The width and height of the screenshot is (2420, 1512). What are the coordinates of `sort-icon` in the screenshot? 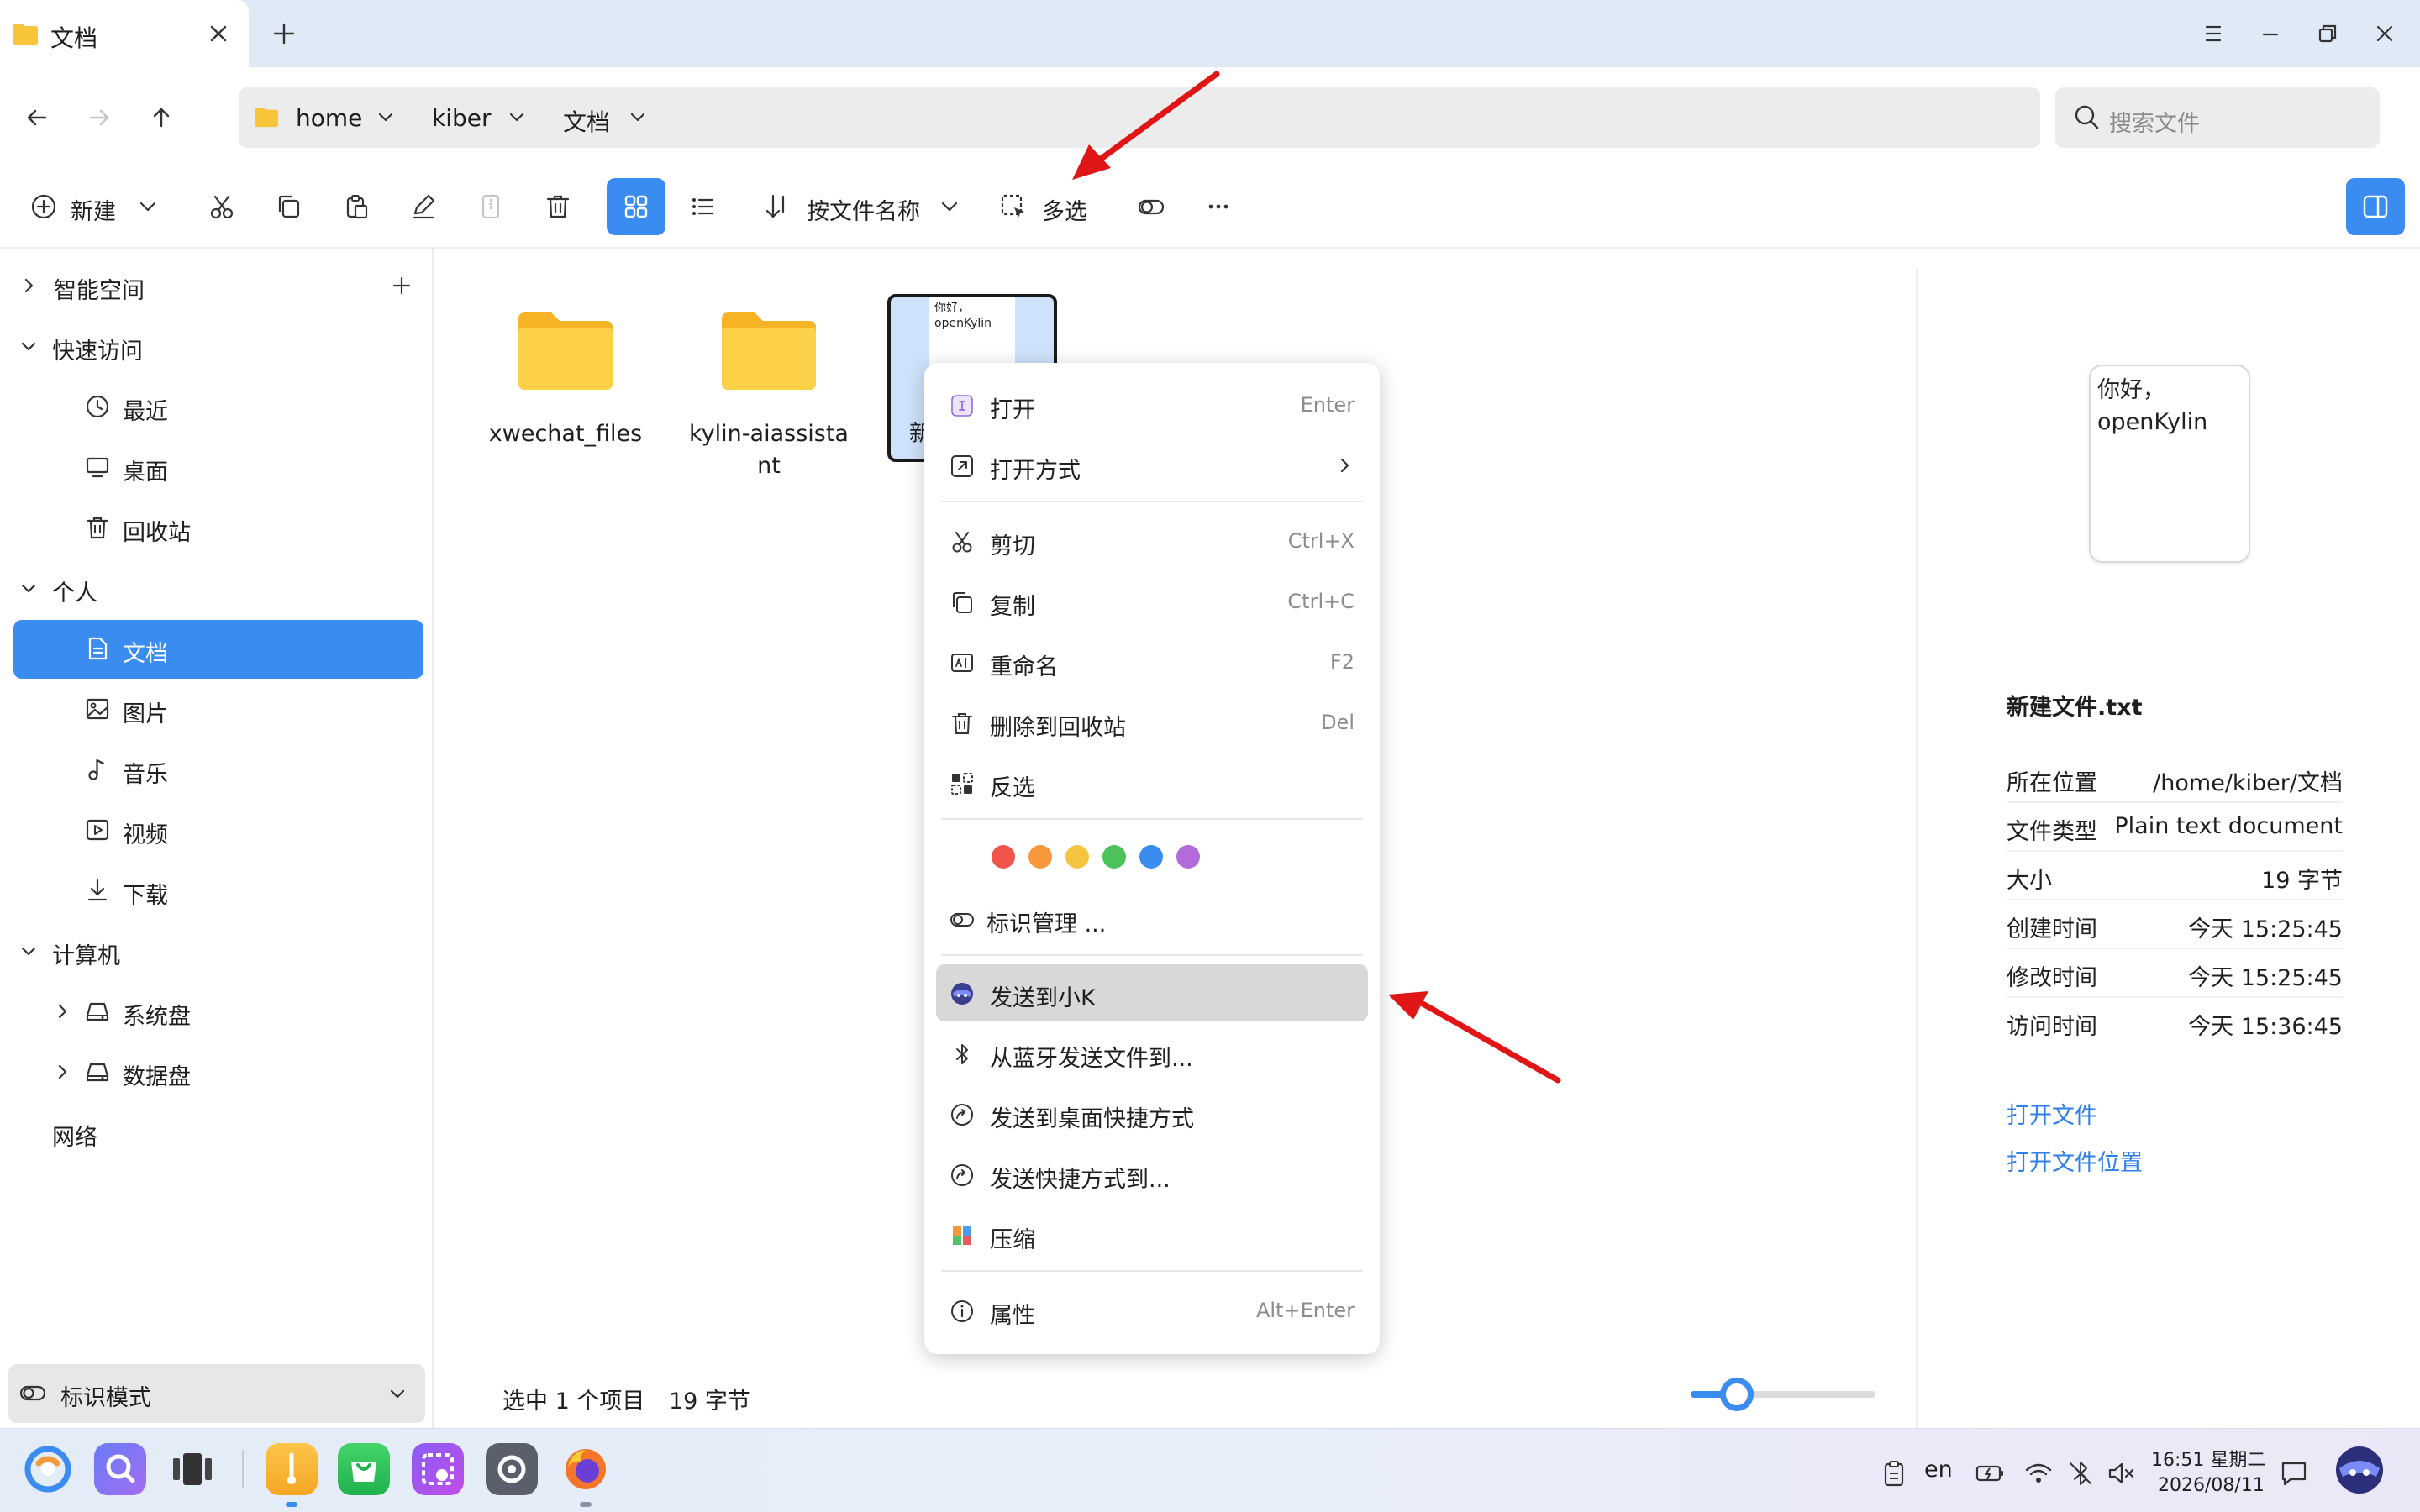 It's located at (778, 207).